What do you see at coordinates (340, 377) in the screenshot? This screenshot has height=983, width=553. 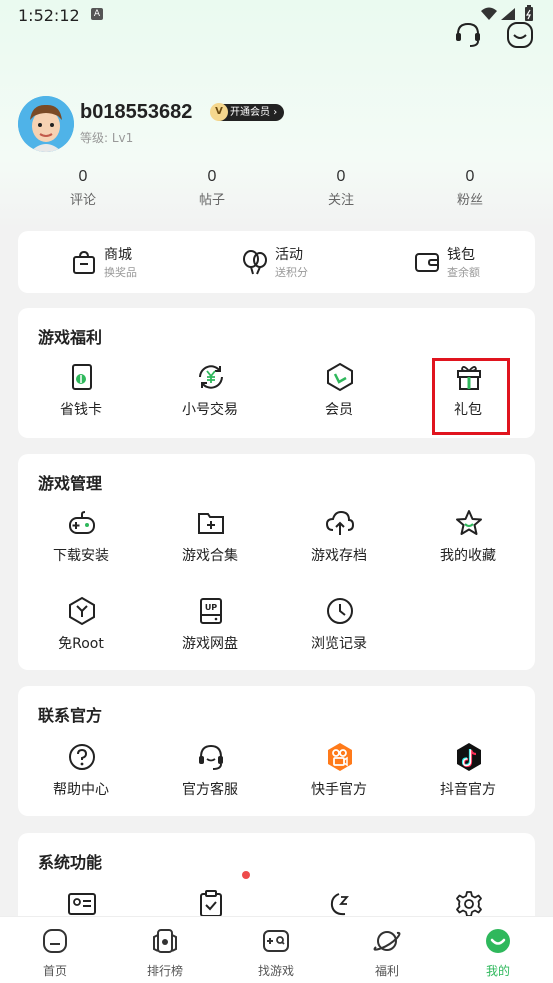 I see `vip-hex-icon` at bounding box center [340, 377].